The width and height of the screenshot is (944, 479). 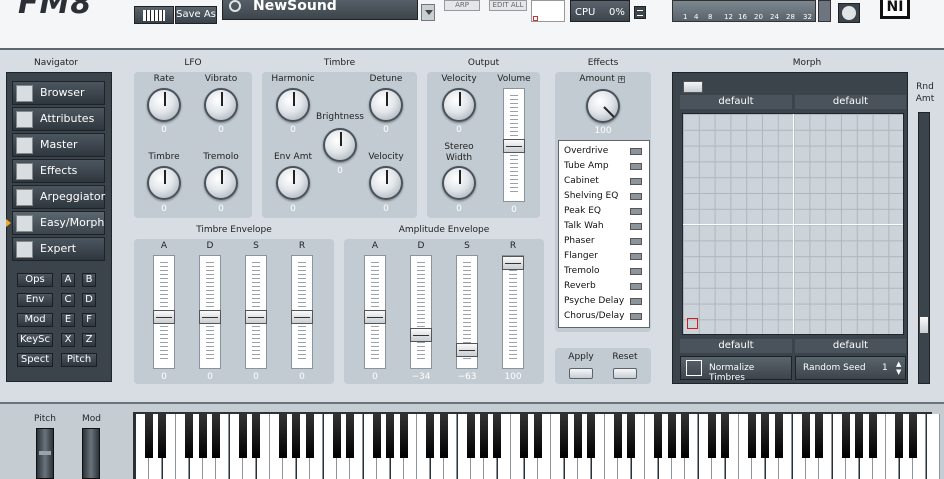 What do you see at coordinates (603, 106) in the screenshot?
I see `effects-amount-knob` at bounding box center [603, 106].